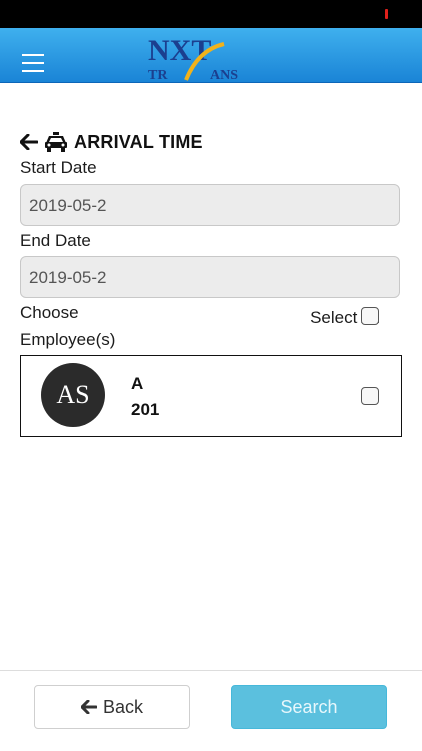 The image size is (422, 751). What do you see at coordinates (158, 75) in the screenshot?
I see `svg-text: TR` at bounding box center [158, 75].